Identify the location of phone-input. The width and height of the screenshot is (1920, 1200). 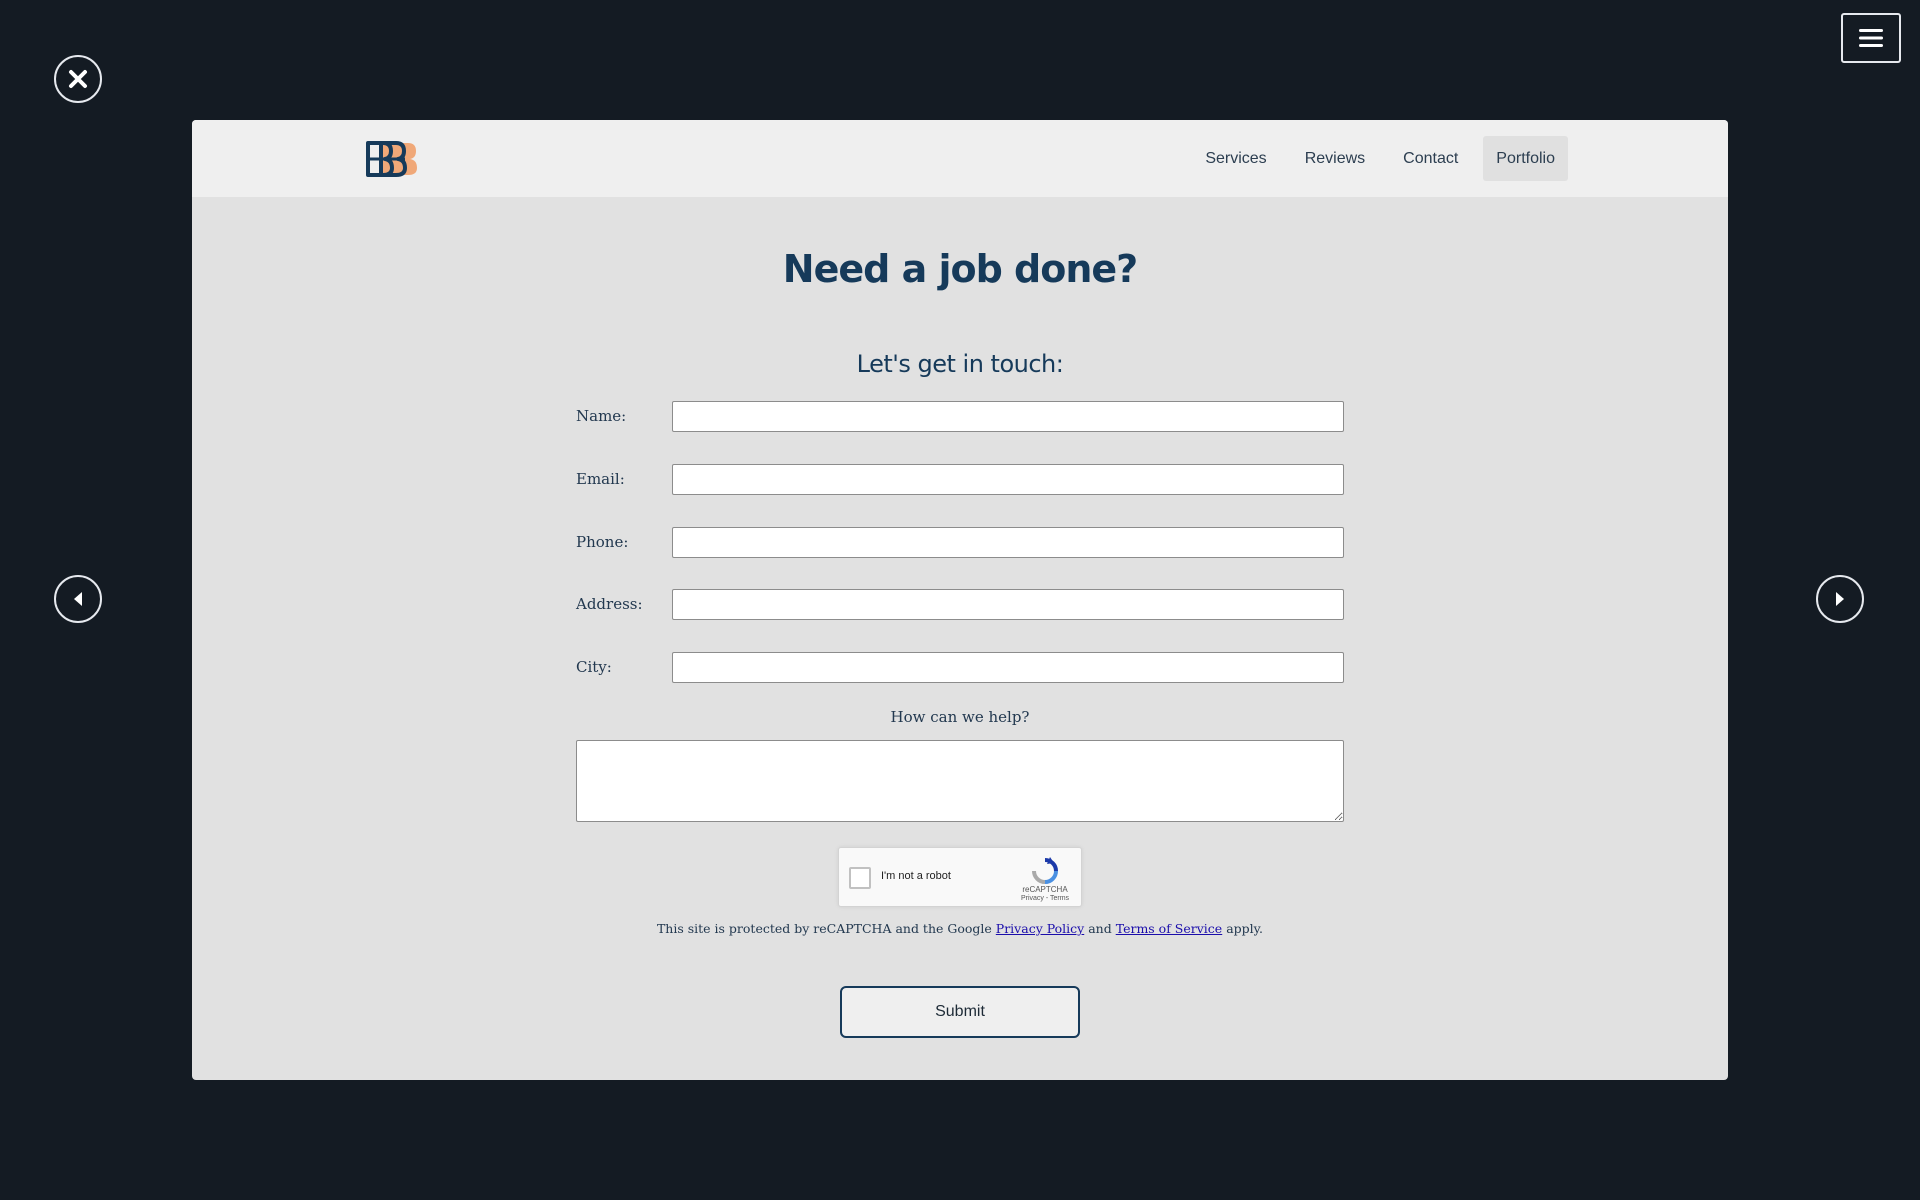
(1008, 542).